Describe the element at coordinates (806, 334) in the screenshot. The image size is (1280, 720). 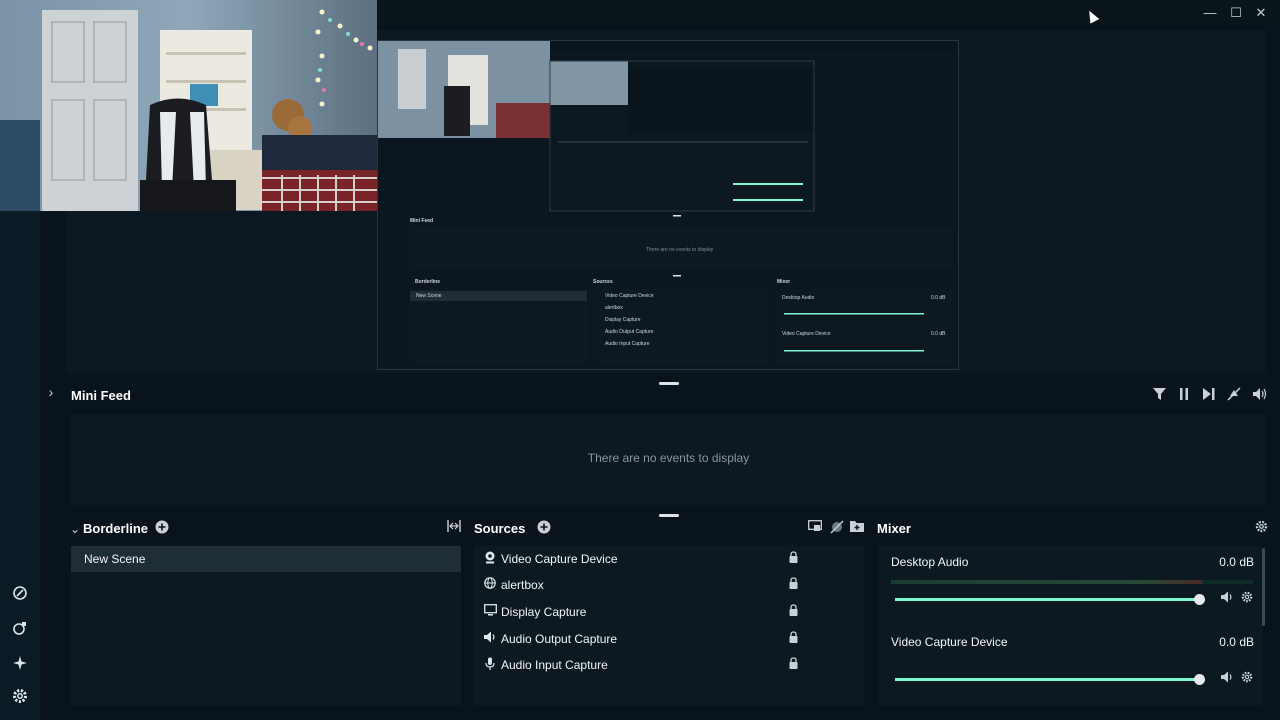
I see `nested-channel-name: Video Capture Device` at that location.